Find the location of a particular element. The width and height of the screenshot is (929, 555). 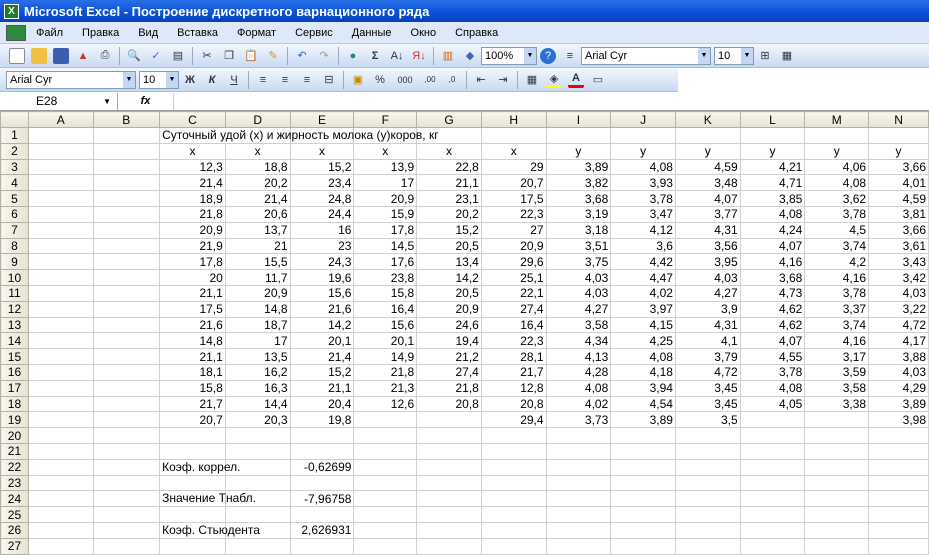

cell-D8: 21 is located at coordinates (257, 246).